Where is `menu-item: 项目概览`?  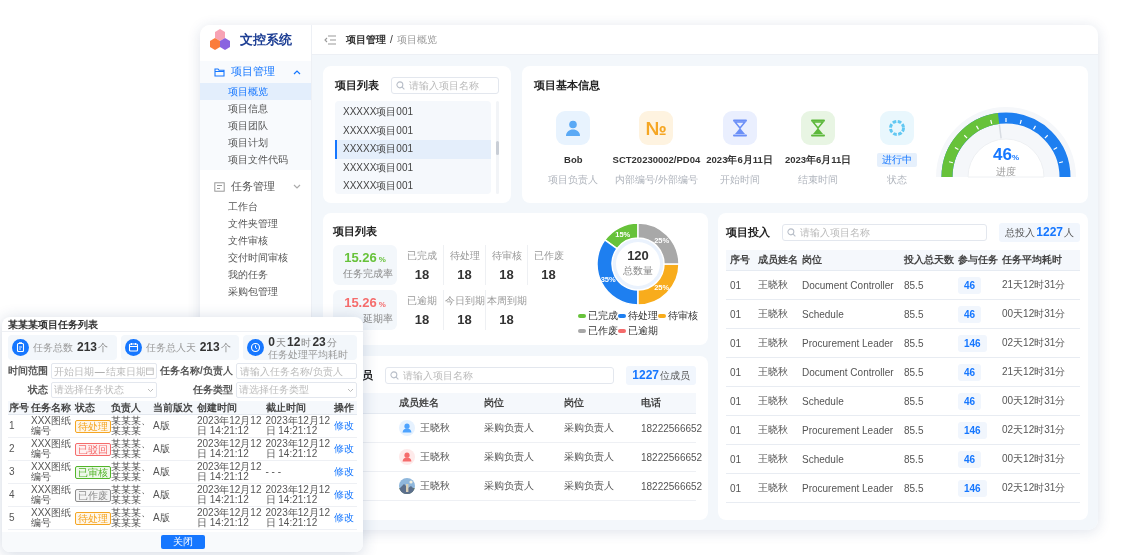
menu-item: 项目概览 is located at coordinates (255, 91).